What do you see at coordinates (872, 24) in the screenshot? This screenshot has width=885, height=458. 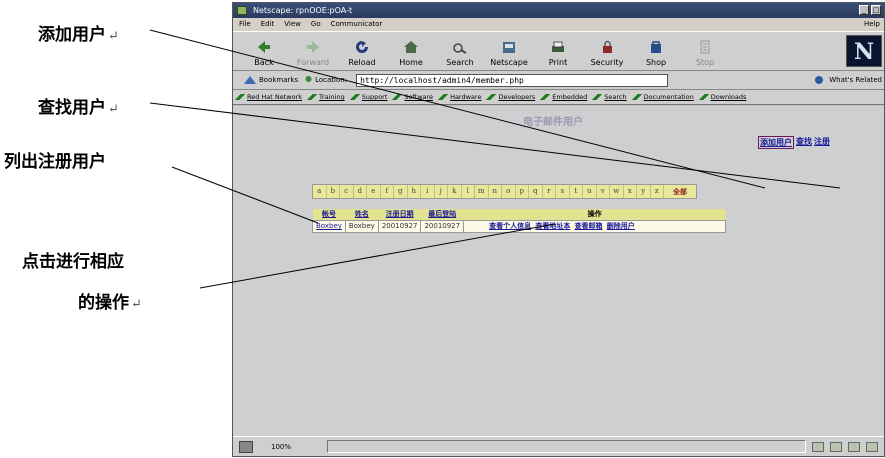 I see `menu-help: Help` at bounding box center [872, 24].